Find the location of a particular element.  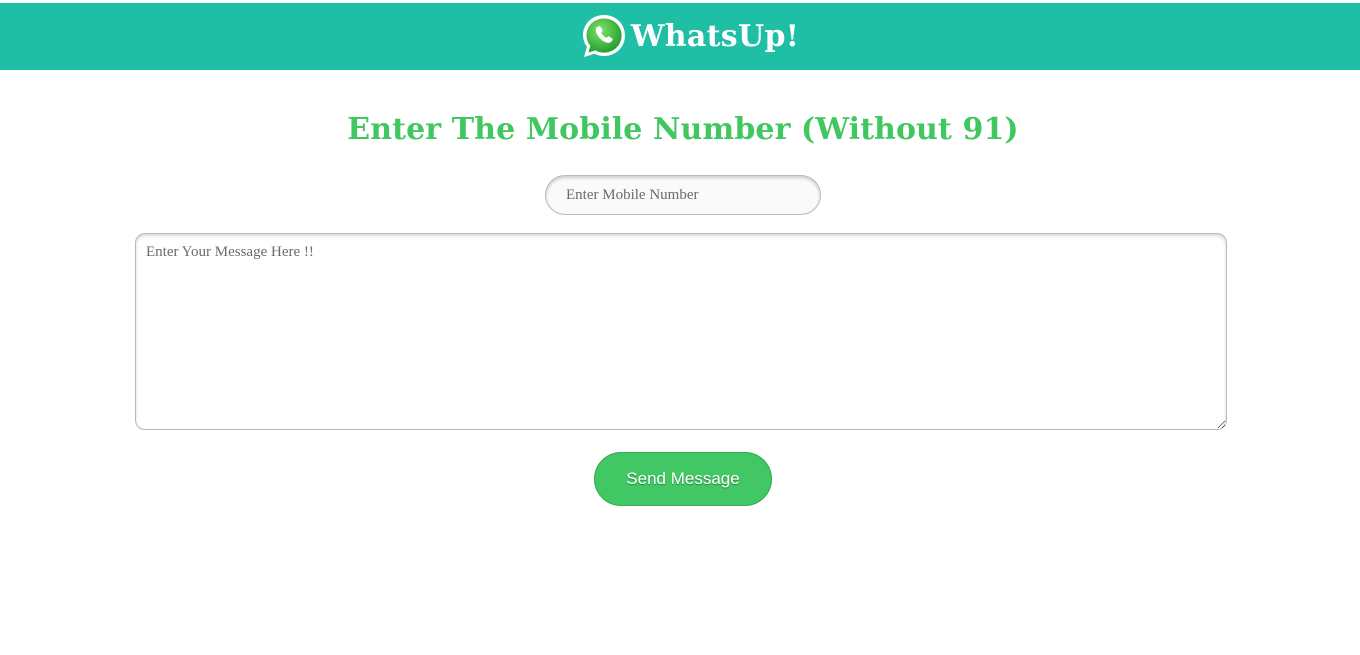

page-title: Enter The Mobile Number (Without 91) is located at coordinates (683, 129).